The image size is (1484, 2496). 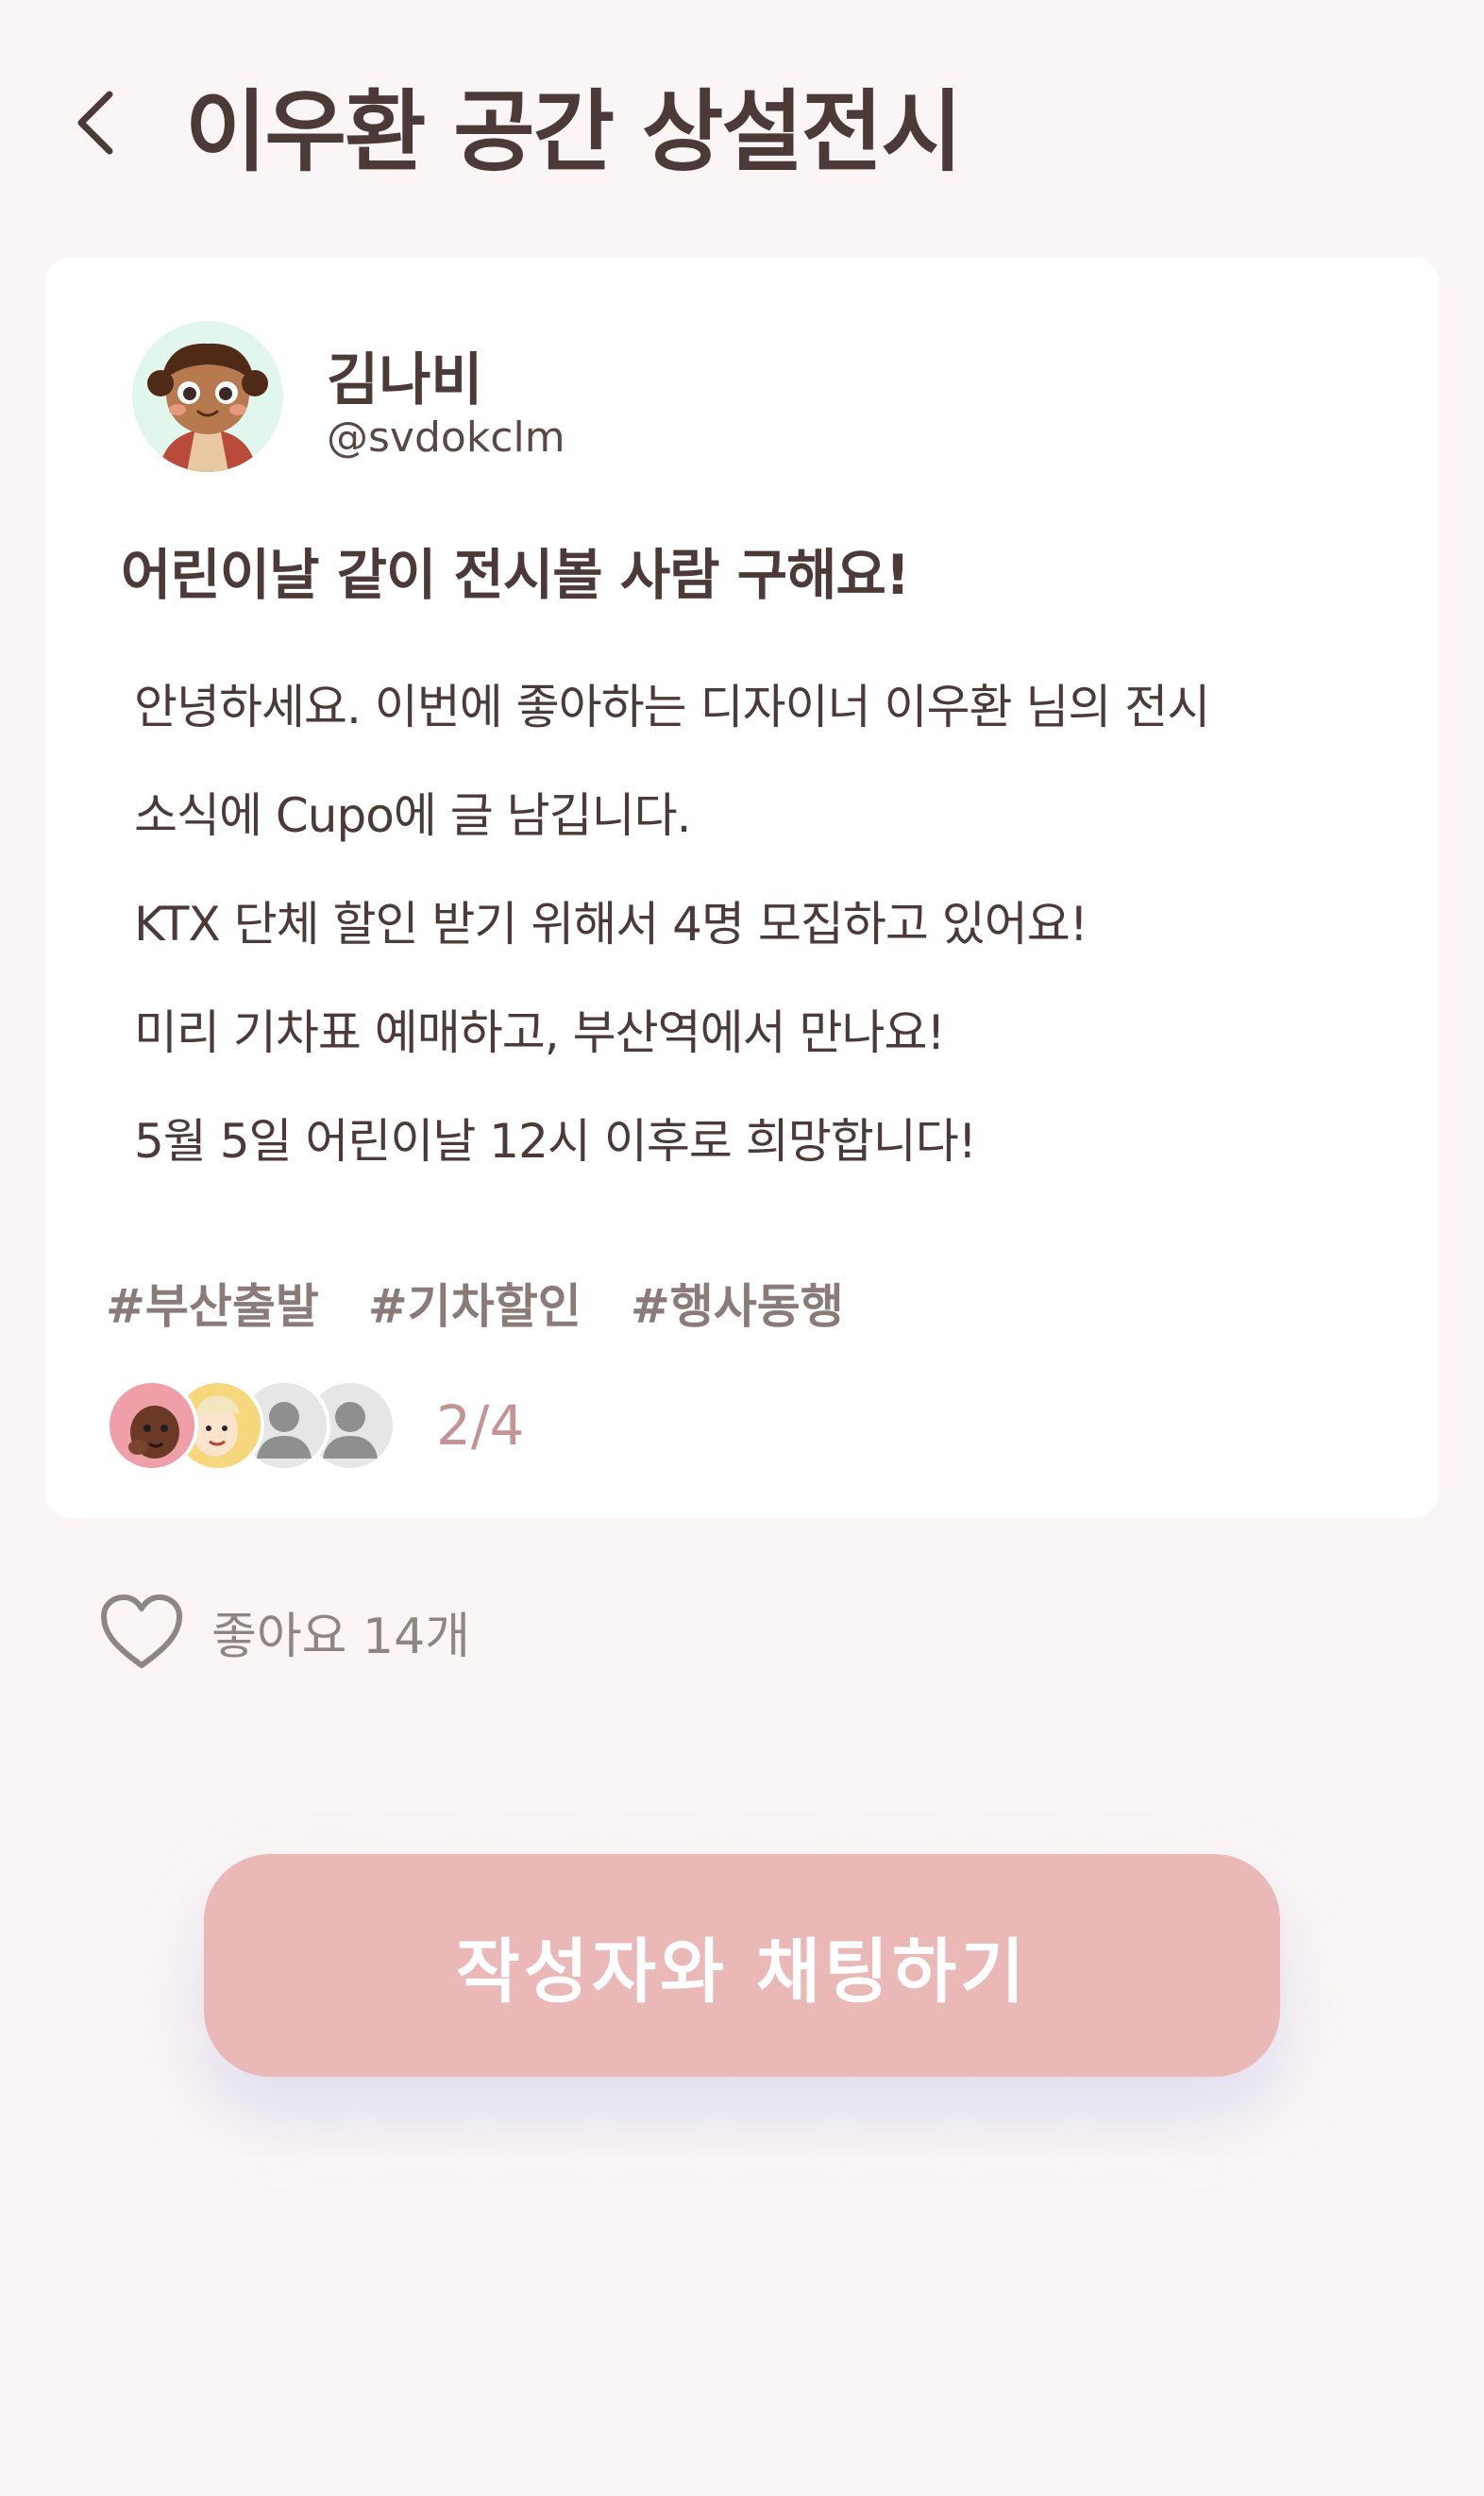 I want to click on post-title: 어린이날 같이 전시볼 사람 구해요!, so click(x=515, y=575).